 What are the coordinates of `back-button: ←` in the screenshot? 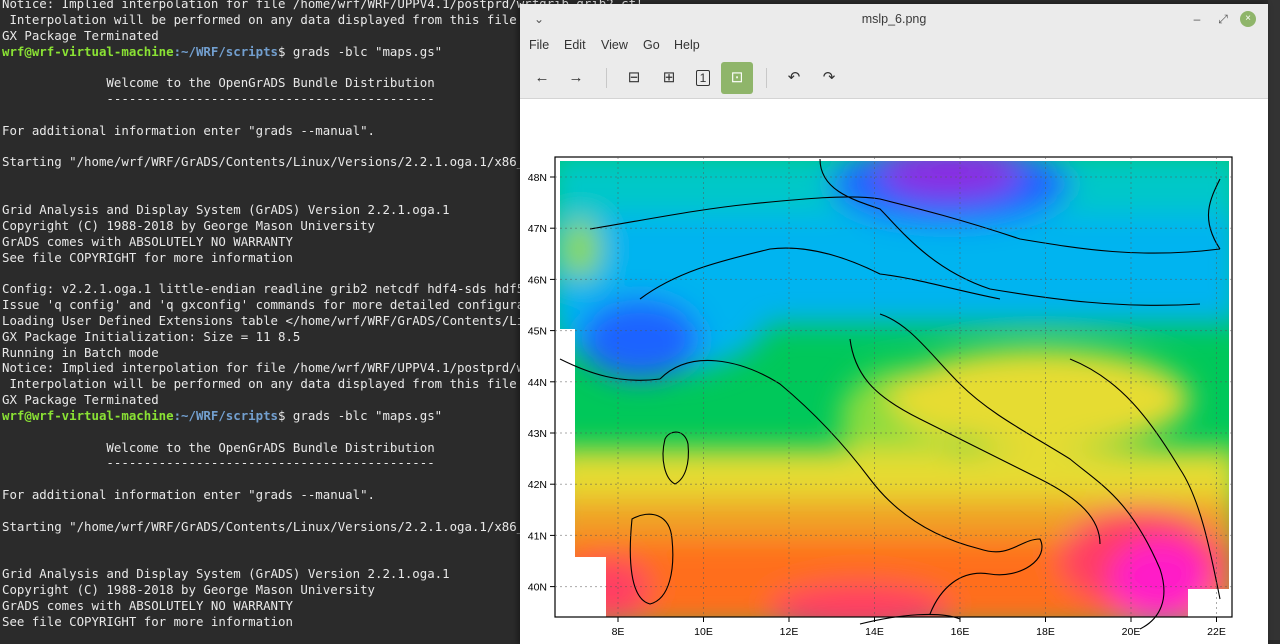 It's located at (542, 78).